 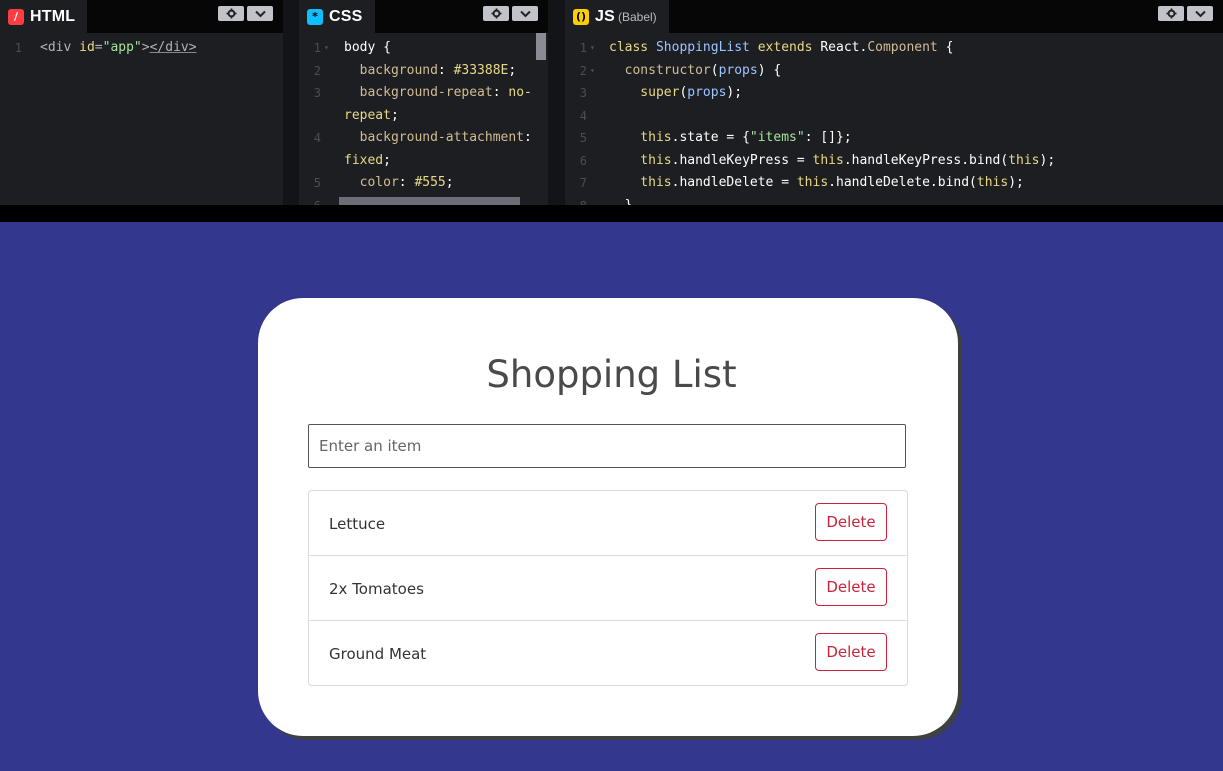 I want to click on code-token: React, so click(x=840, y=47).